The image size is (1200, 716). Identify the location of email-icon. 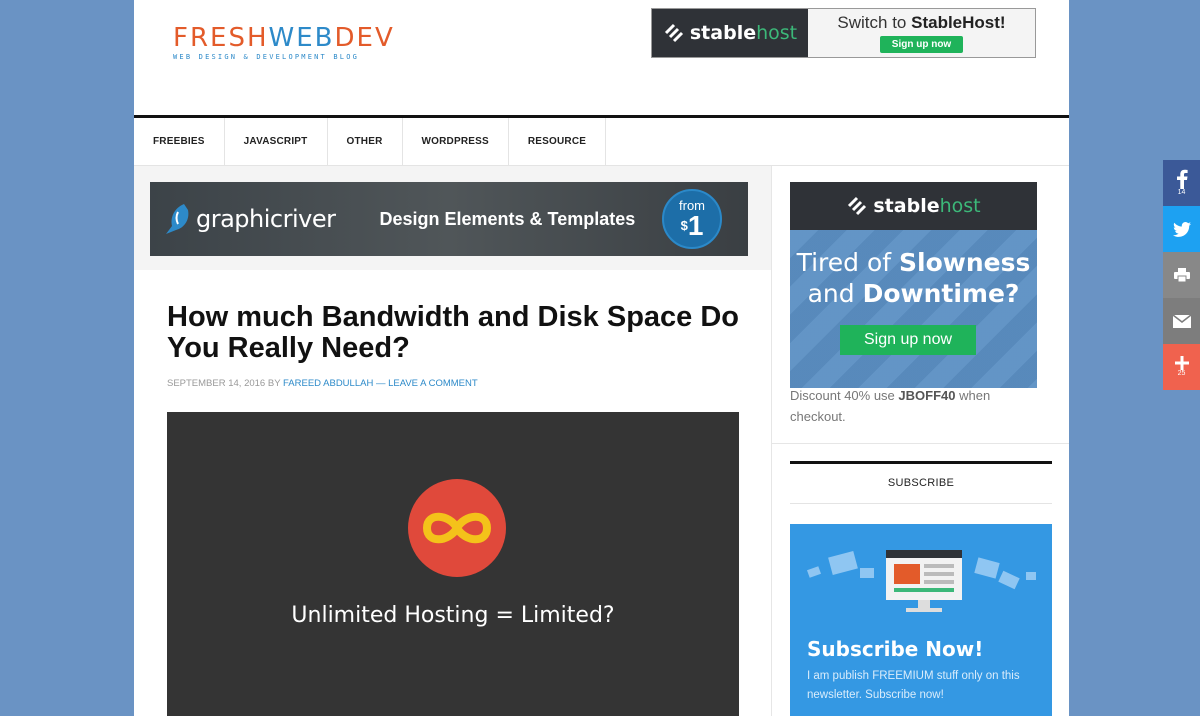
(1181, 321).